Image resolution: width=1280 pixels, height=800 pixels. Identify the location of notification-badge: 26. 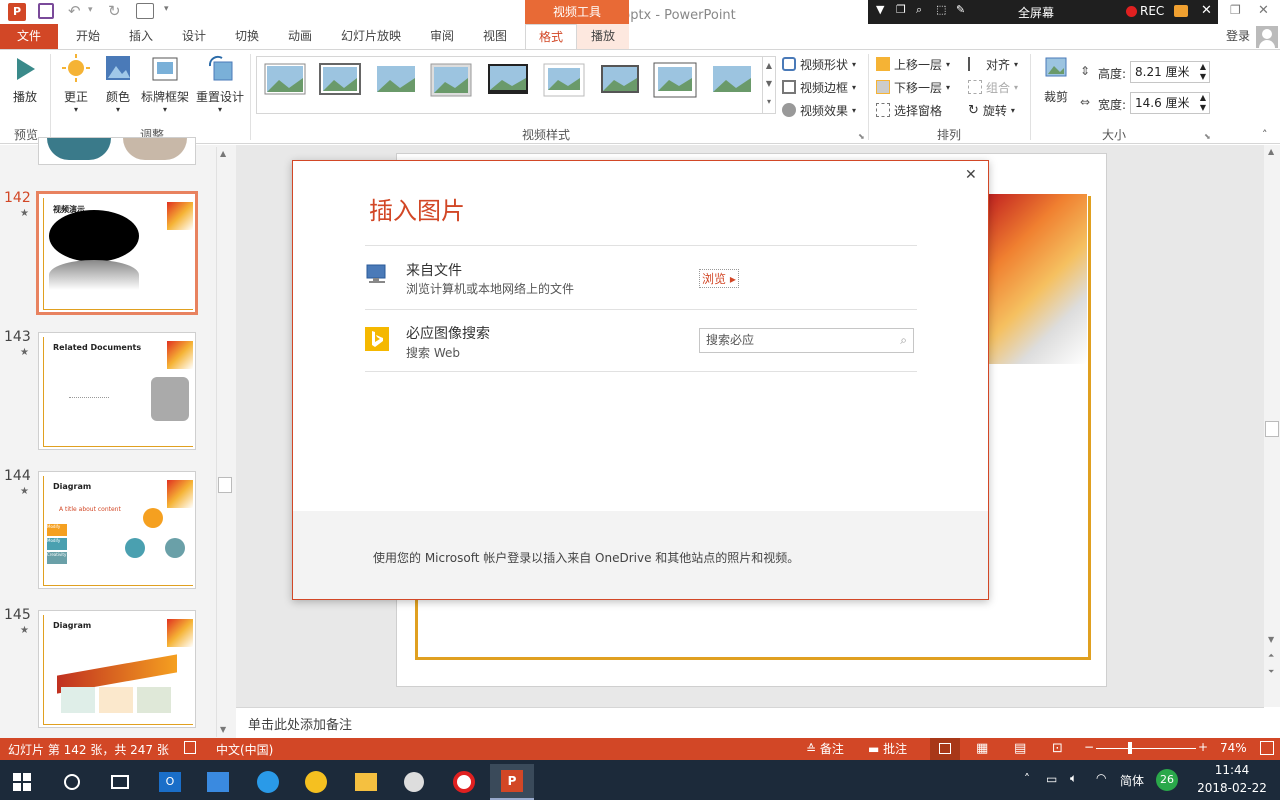
(1167, 780).